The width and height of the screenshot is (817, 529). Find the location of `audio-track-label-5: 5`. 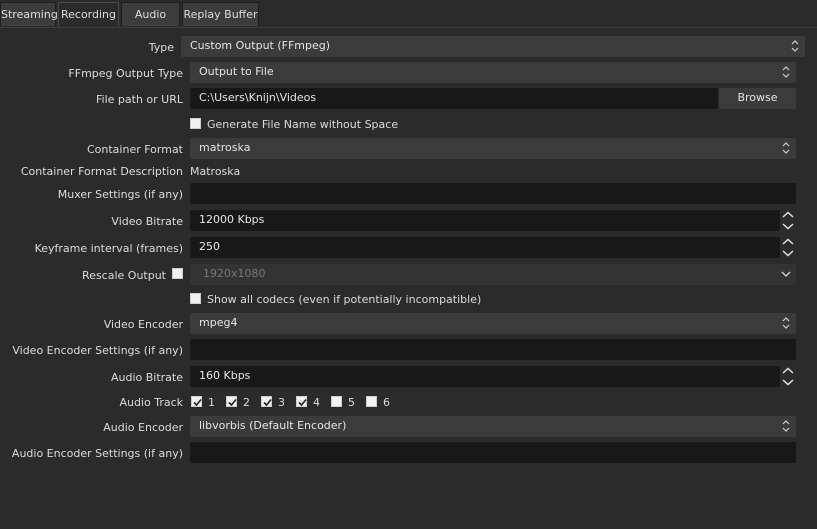

audio-track-label-5: 5 is located at coordinates (351, 402).